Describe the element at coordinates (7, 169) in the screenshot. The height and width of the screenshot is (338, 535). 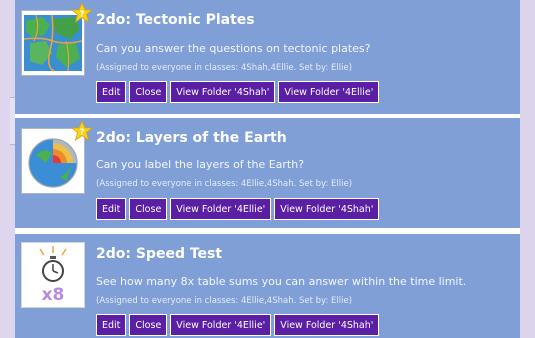
I see `left-edge` at that location.